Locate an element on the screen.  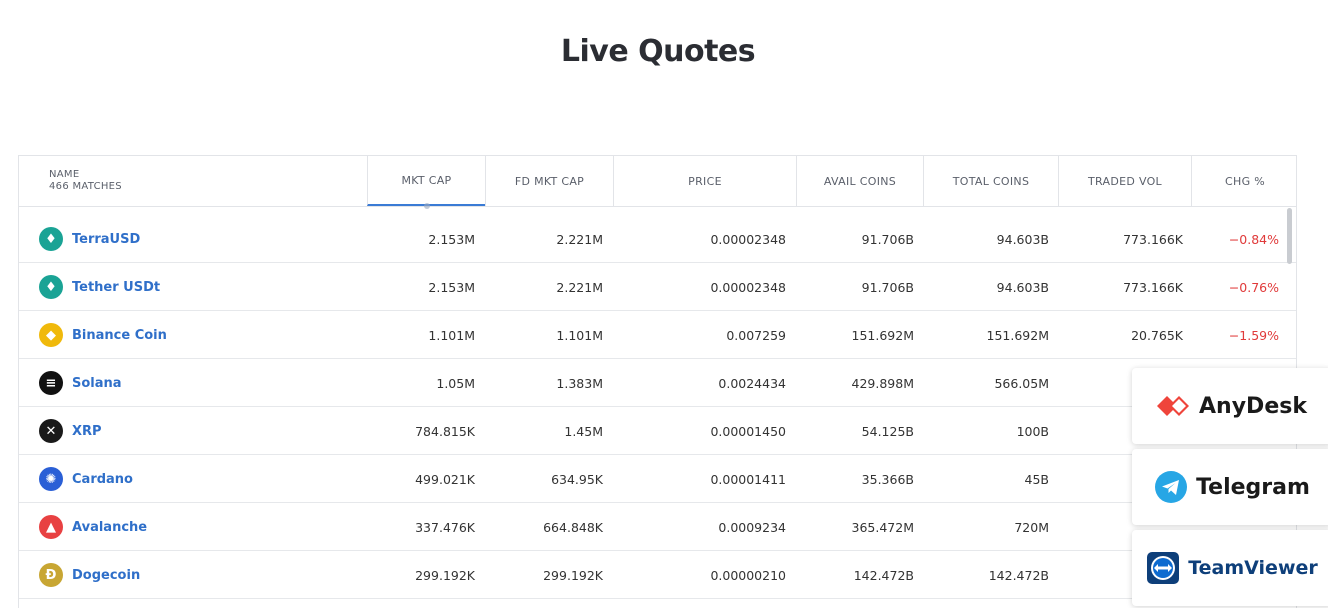
mkt-cap-cell: 784.815K is located at coordinates (445, 431).